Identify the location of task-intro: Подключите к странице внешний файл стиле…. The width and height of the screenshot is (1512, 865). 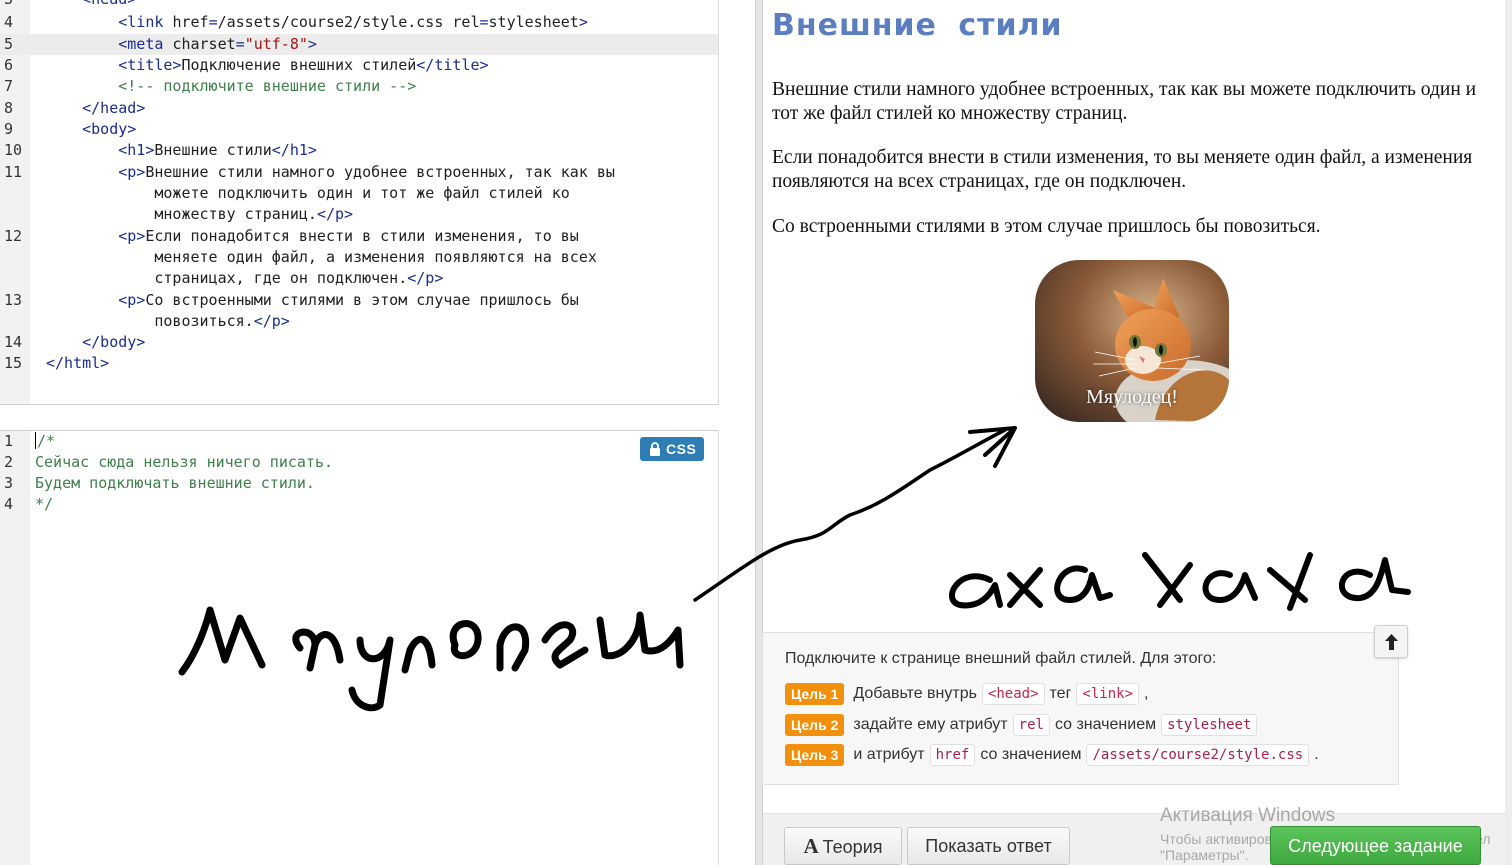
(1001, 658).